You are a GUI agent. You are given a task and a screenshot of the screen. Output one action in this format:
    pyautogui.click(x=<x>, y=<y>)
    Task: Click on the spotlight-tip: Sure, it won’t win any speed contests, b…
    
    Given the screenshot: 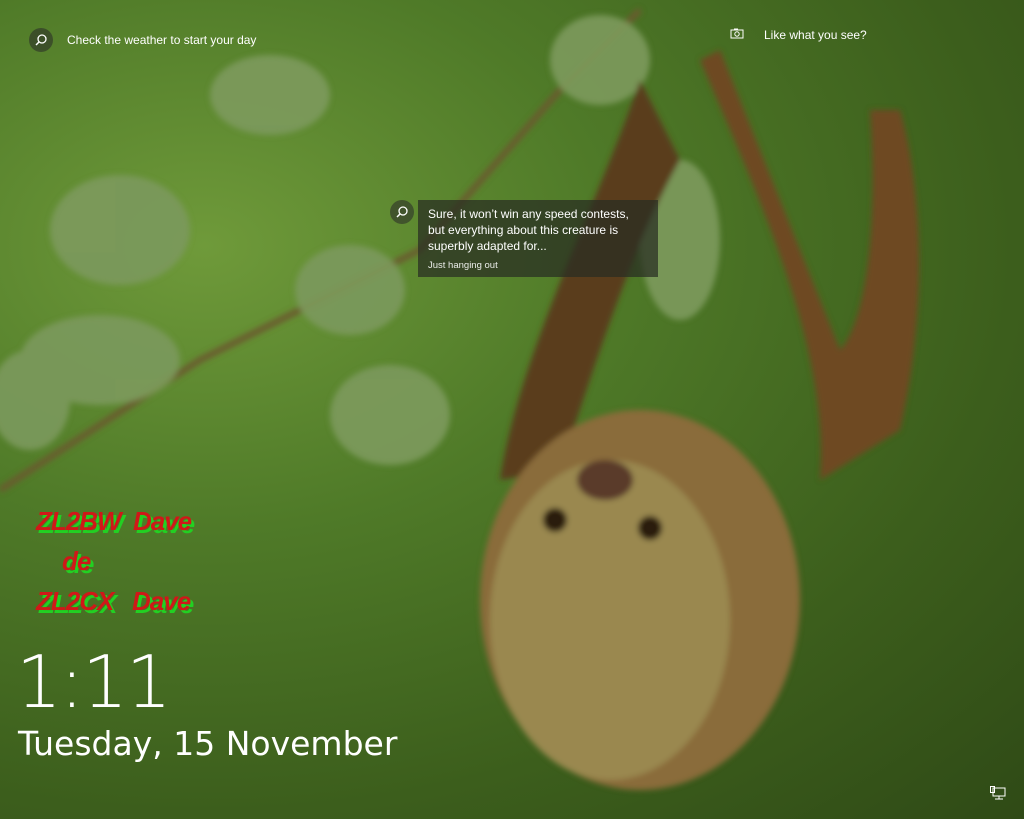 What is the action you would take?
    pyautogui.click(x=524, y=238)
    